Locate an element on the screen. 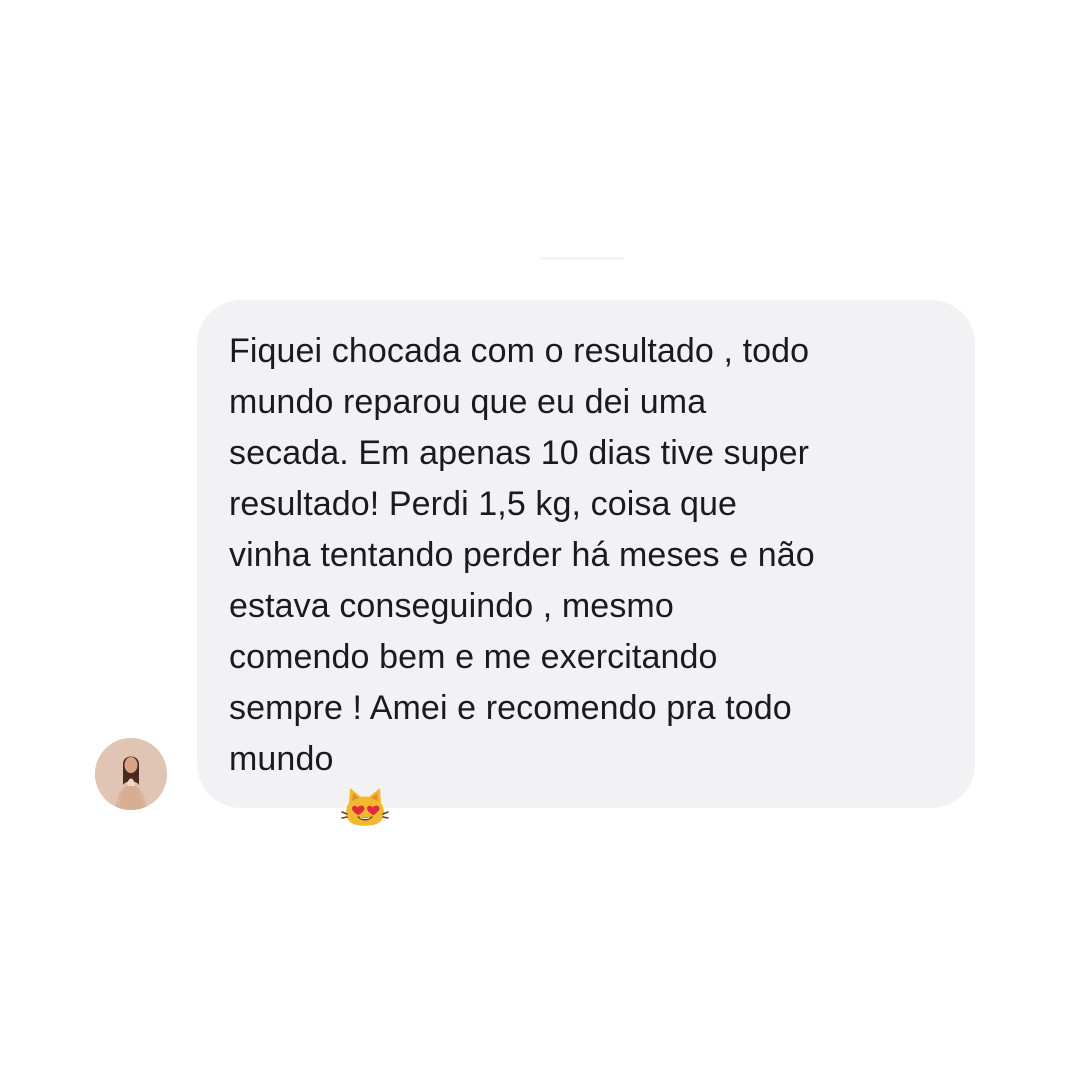 This screenshot has height=1080, width=1080. heart-eyes-cat-icon is located at coordinates (365, 779).